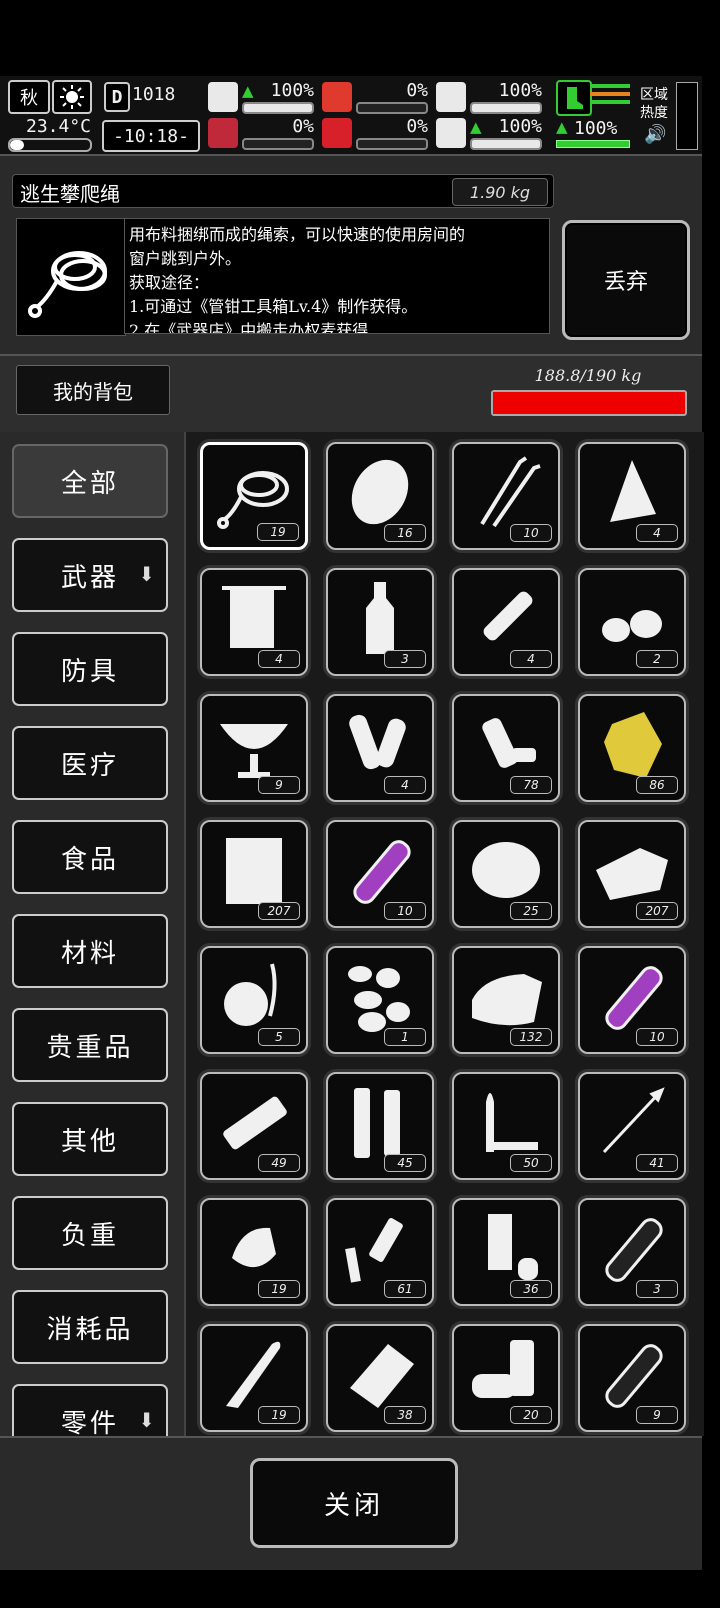 This screenshot has width=720, height=1608. Describe the element at coordinates (89, 859) in the screenshot. I see `category-label: 食品` at that location.